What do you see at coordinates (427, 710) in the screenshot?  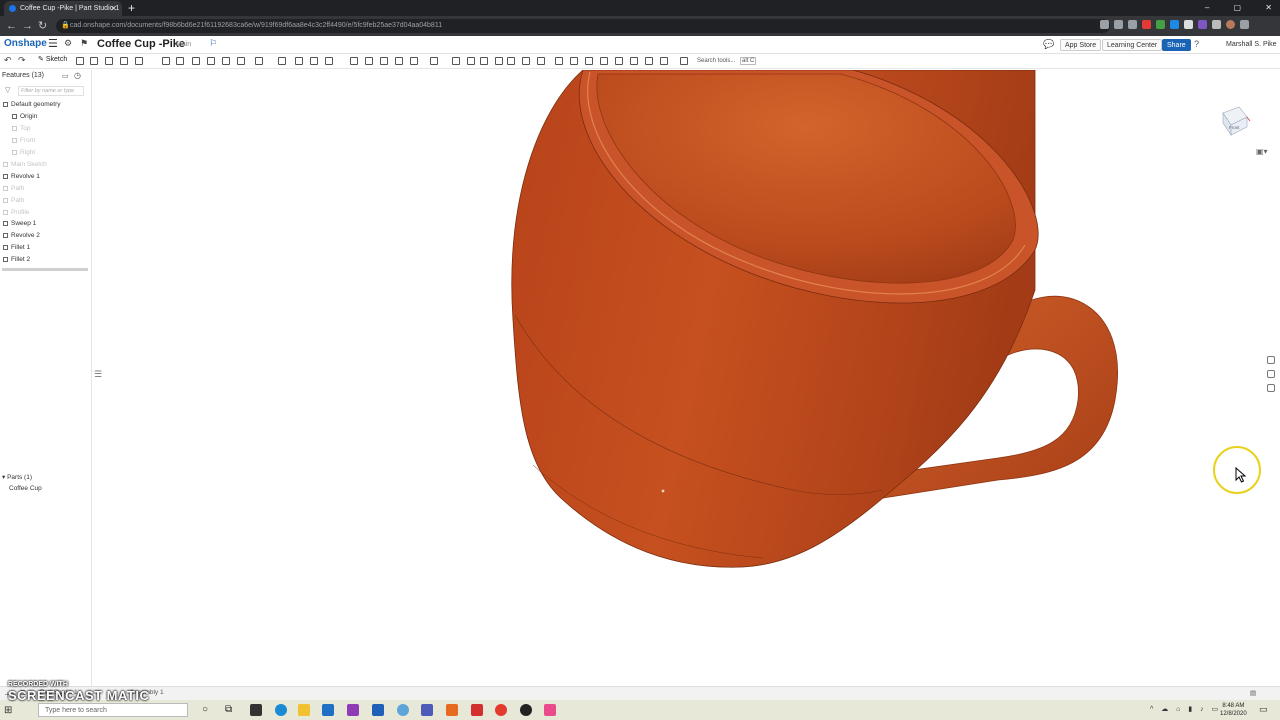 I see `teams-icon` at bounding box center [427, 710].